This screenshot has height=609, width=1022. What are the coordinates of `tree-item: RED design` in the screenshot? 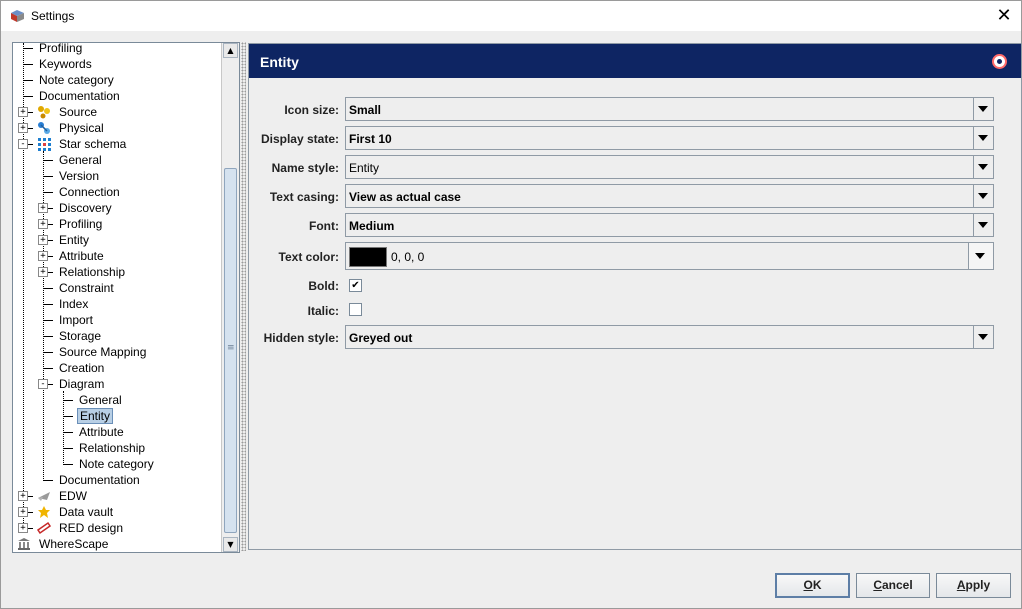 It's located at (91, 528).